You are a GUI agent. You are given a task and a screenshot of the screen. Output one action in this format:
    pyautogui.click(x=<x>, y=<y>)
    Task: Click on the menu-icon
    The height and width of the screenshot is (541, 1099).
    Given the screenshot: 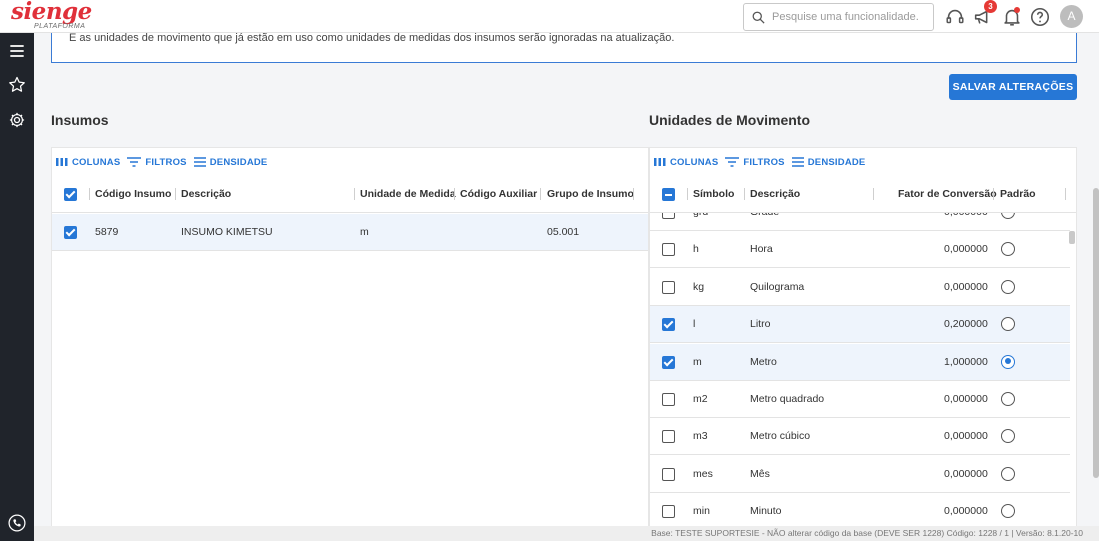 What is the action you would take?
    pyautogui.click(x=17, y=51)
    